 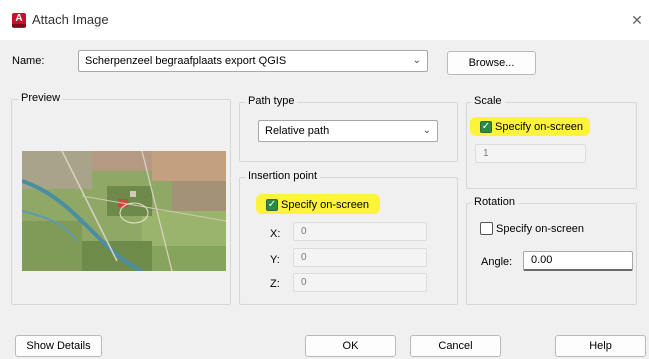 I want to click on autocad-logo-icon: A, so click(x=19, y=20).